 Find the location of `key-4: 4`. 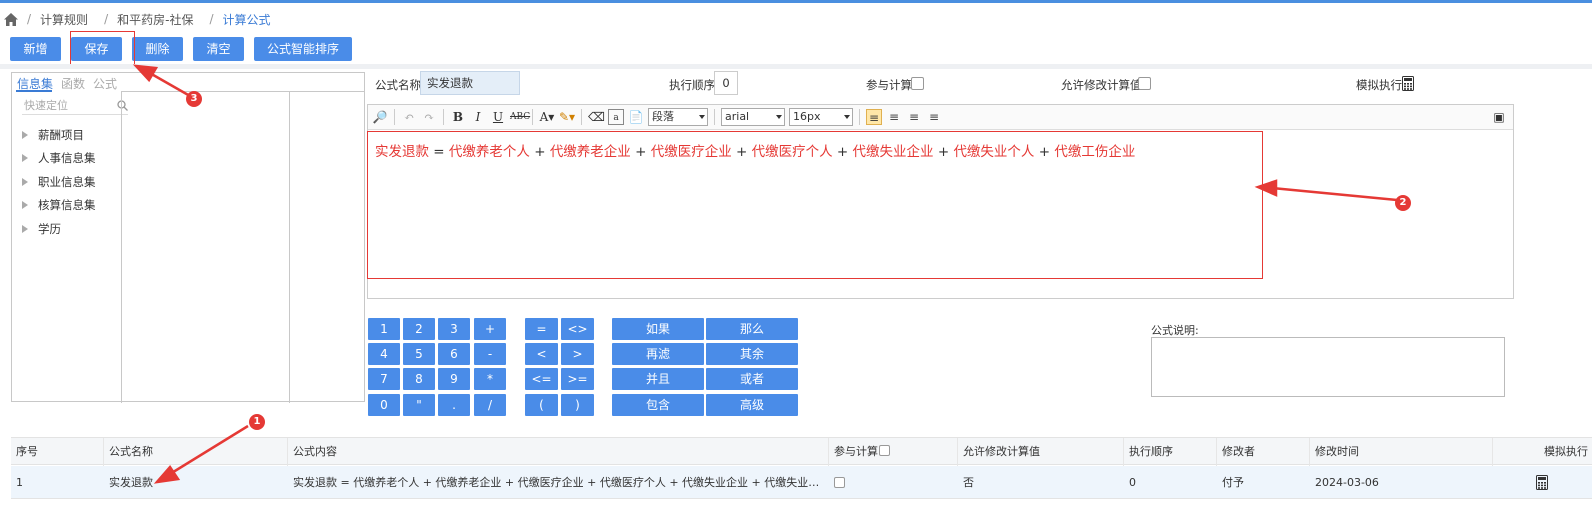

key-4: 4 is located at coordinates (384, 354).